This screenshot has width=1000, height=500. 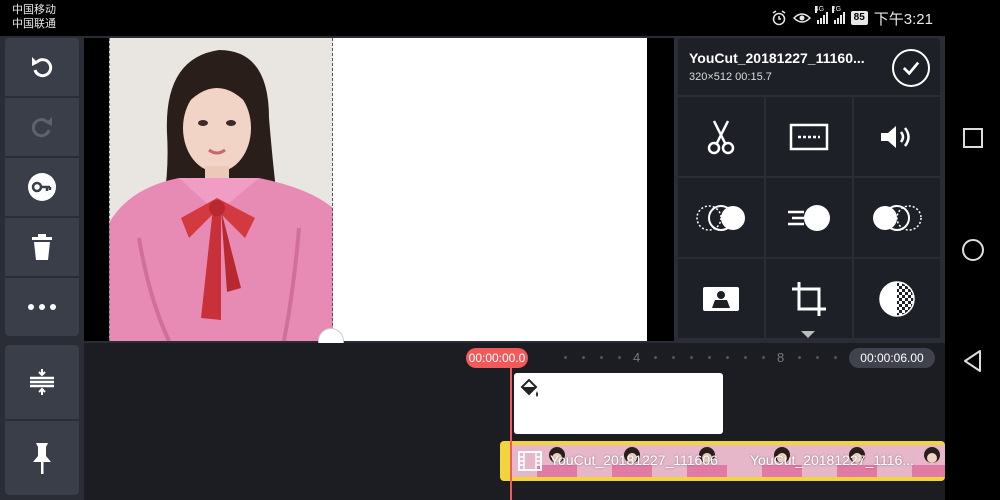 What do you see at coordinates (530, 461) in the screenshot?
I see `film-icon` at bounding box center [530, 461].